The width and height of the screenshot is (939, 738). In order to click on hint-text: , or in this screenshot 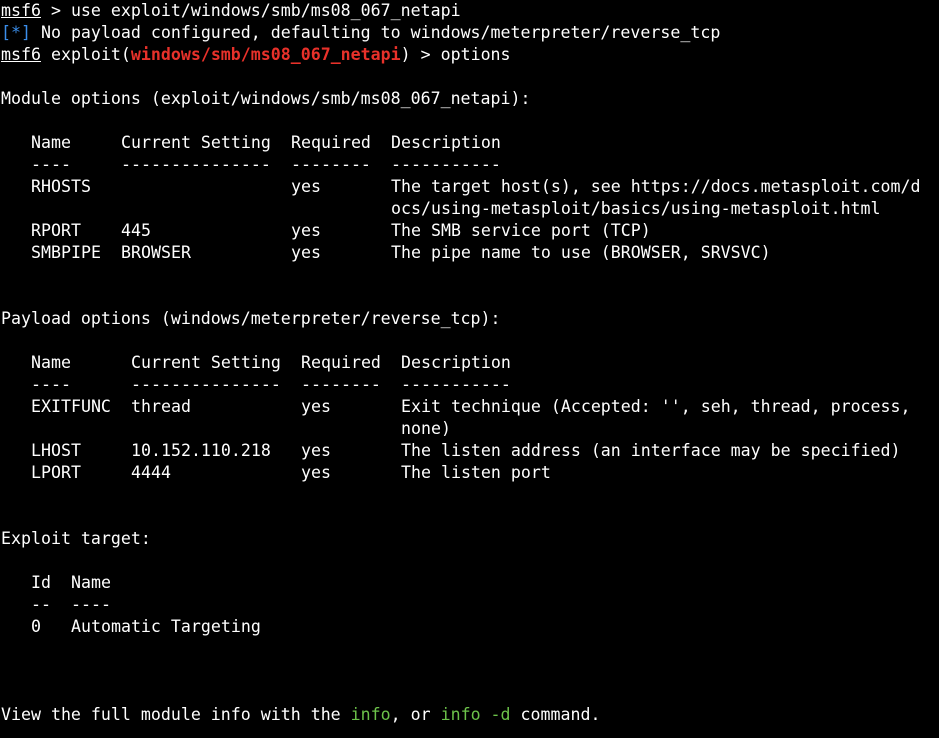, I will do `click(415, 714)`.